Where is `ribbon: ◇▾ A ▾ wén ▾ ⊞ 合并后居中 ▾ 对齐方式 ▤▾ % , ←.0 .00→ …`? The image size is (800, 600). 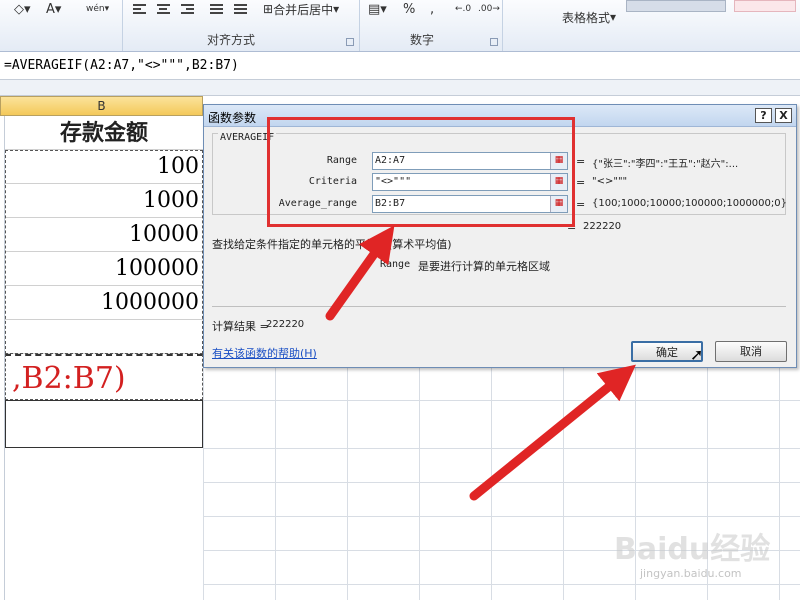 ribbon: ◇▾ A ▾ wén ▾ ⊞ 合并后居中 ▾ 对齐方式 ▤▾ % , ←.0 .00→ … is located at coordinates (400, 26).